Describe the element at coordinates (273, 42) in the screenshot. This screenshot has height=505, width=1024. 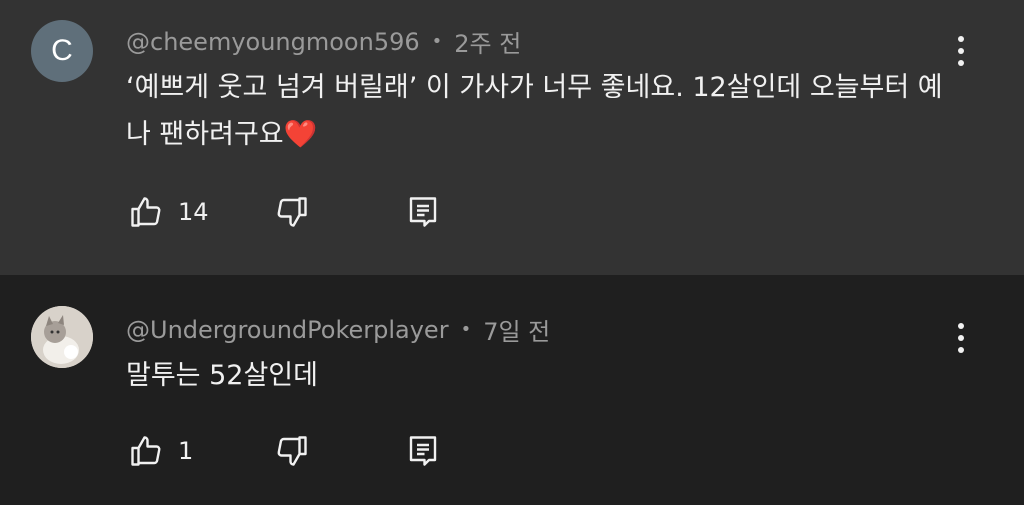
I see `author-name: @cheemyoungmoon596` at that location.